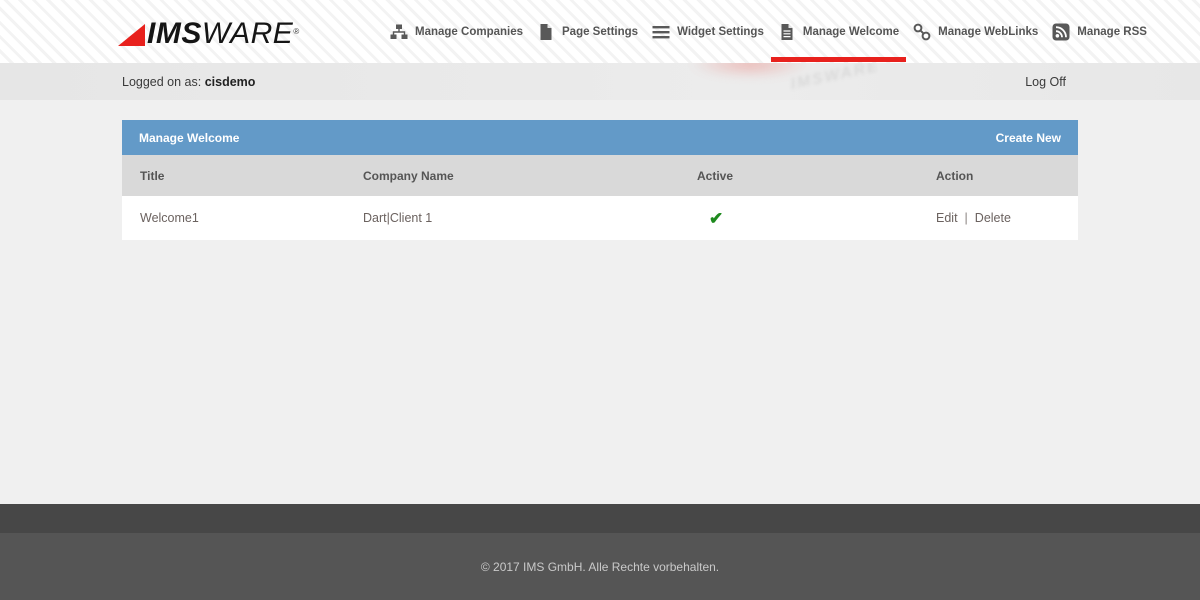 The height and width of the screenshot is (600, 1200). Describe the element at coordinates (955, 175) in the screenshot. I see `column-header-action: Action` at that location.